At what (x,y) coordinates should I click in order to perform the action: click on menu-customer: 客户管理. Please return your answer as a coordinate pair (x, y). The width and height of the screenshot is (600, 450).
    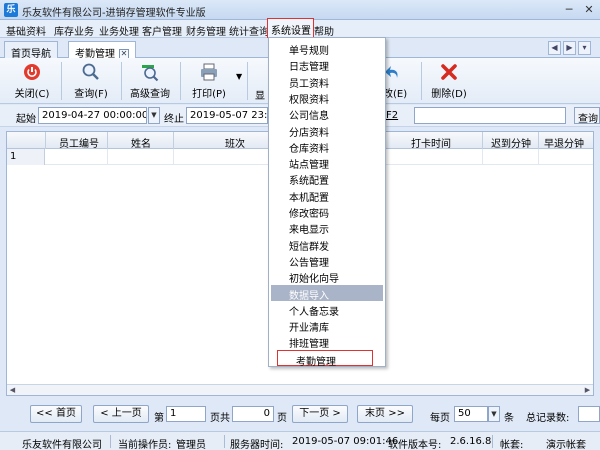
    Looking at the image, I should click on (162, 30).